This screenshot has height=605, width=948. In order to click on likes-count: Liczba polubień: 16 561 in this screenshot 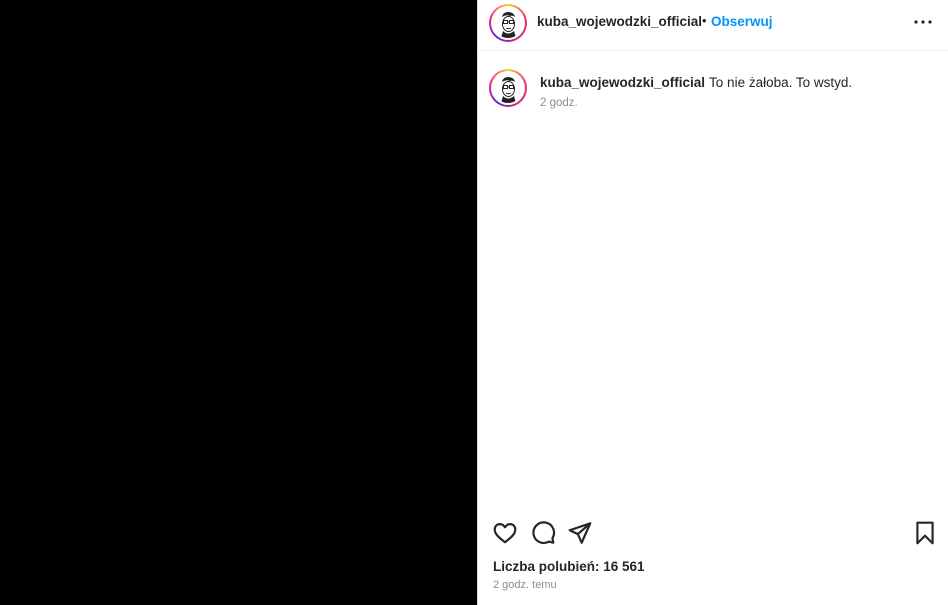, I will do `click(569, 566)`.